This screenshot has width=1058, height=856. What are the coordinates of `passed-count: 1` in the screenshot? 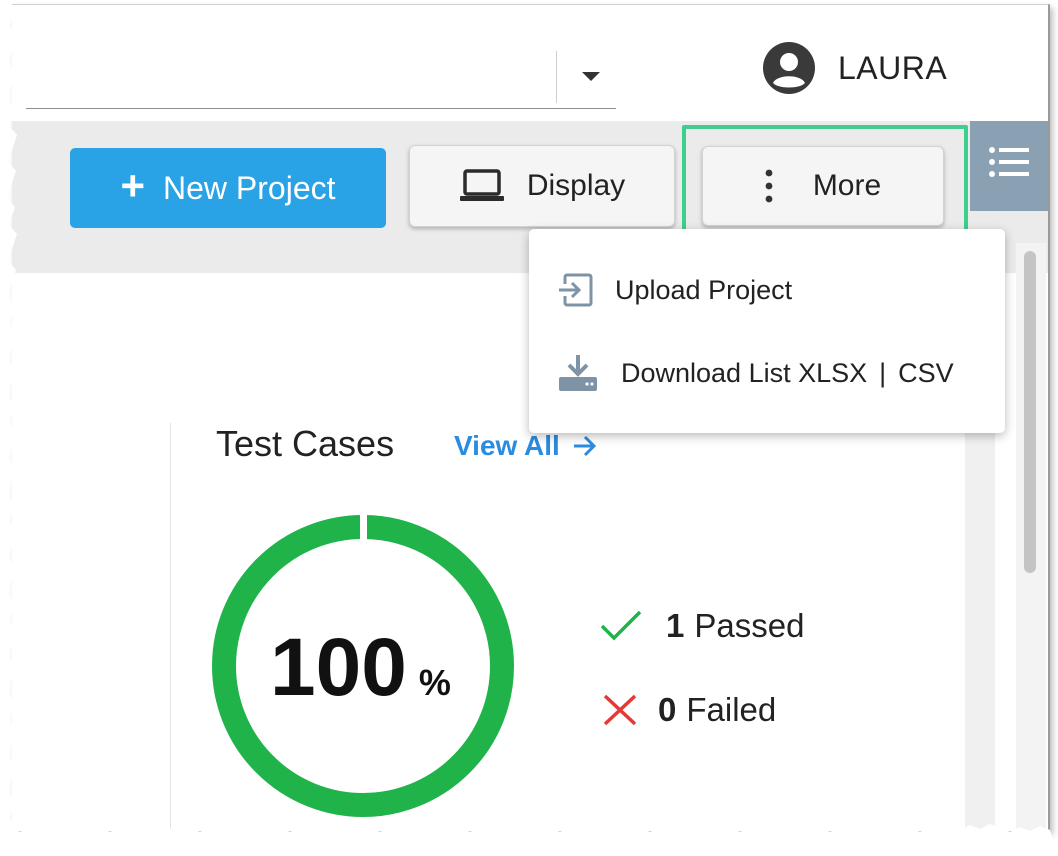 It's located at (675, 625).